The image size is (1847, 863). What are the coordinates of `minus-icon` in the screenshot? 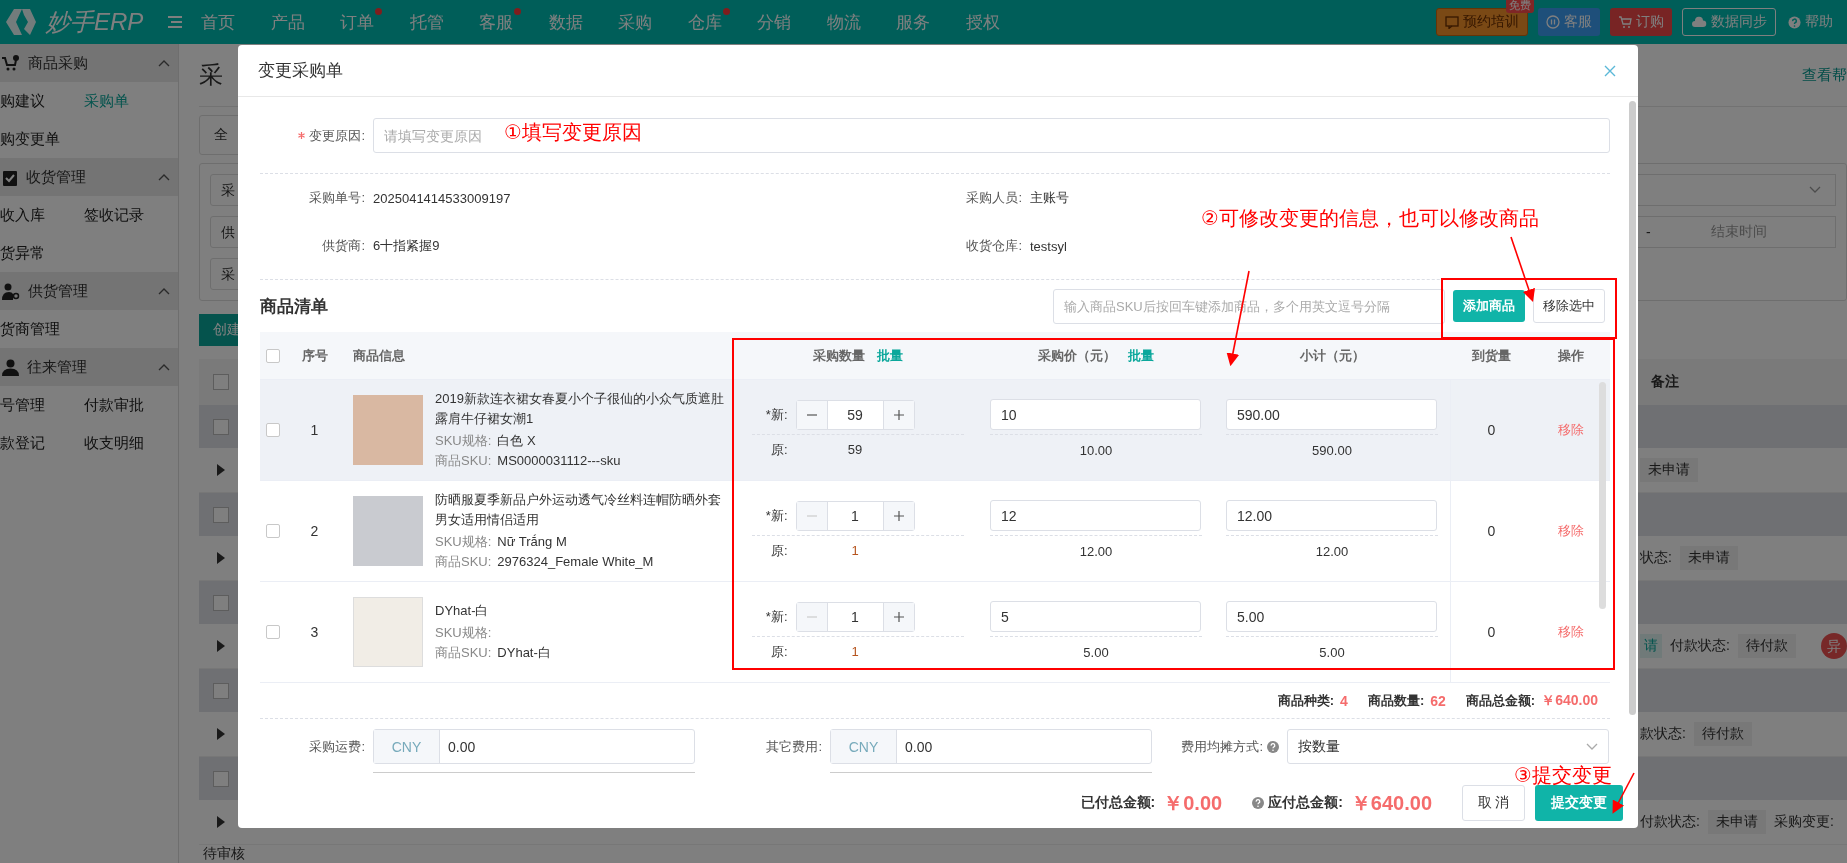 It's located at (811, 414).